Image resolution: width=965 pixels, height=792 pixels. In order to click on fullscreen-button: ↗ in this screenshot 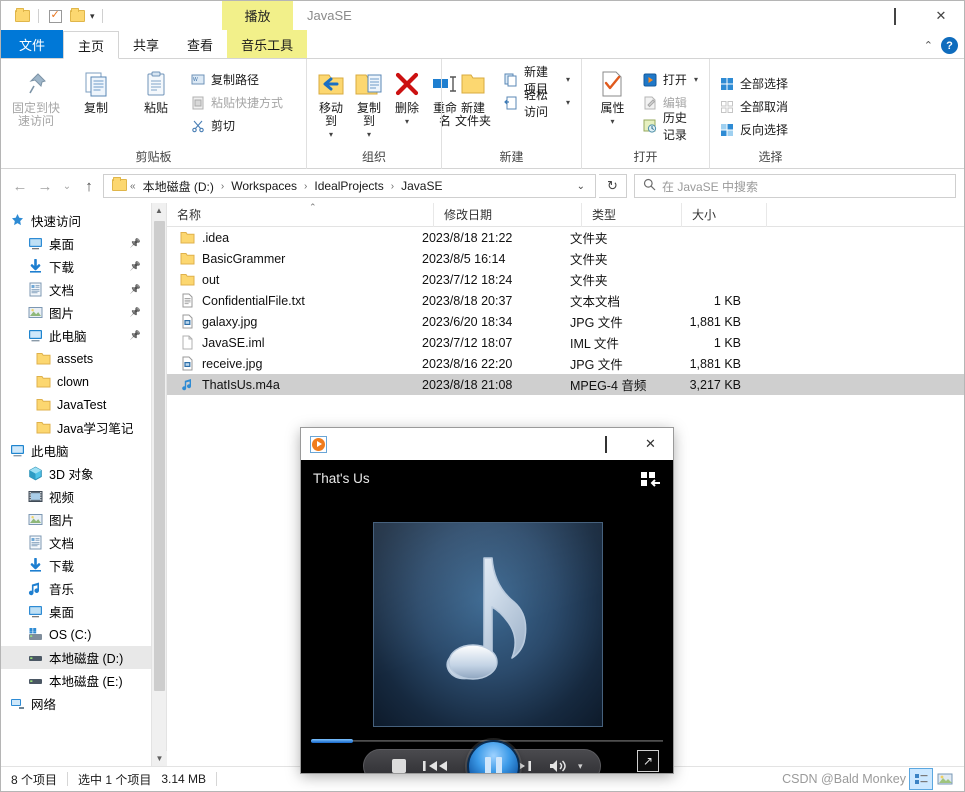, I will do `click(648, 761)`.